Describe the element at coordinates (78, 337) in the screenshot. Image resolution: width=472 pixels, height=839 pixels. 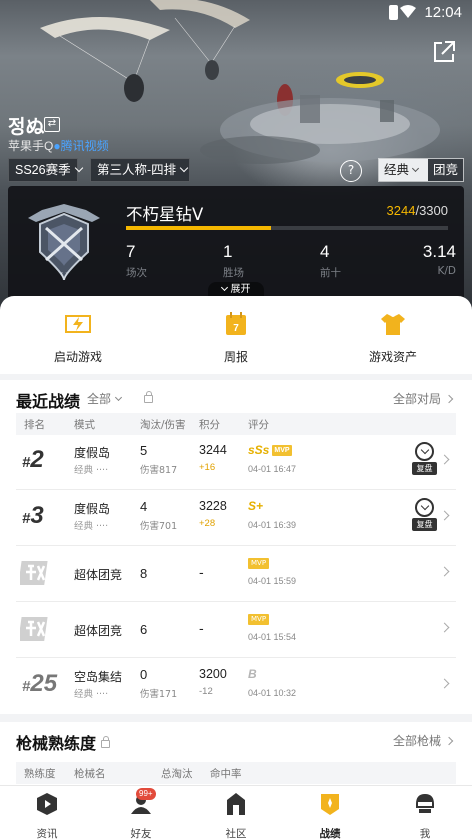
I see `launch-game-button: 启动游戏` at that location.